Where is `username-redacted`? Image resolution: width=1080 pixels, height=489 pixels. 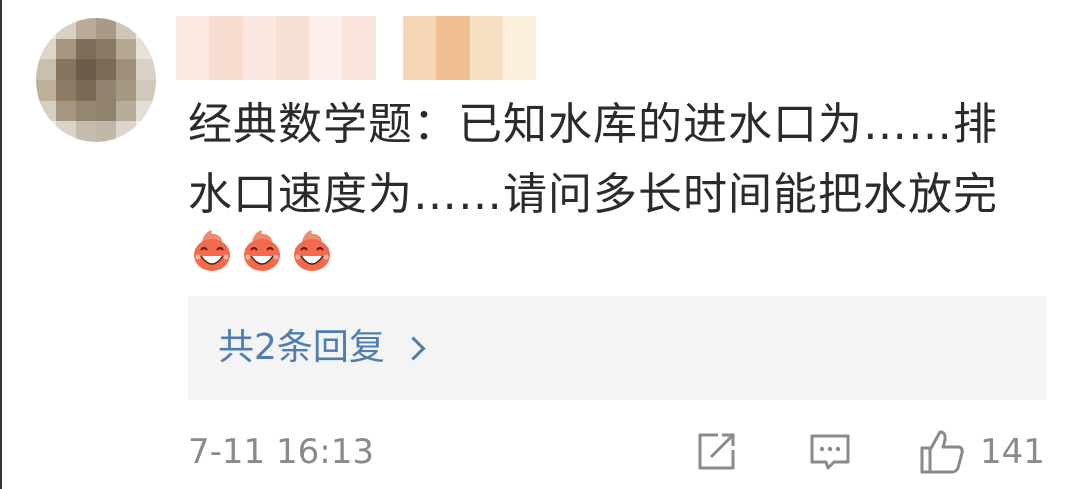 username-redacted is located at coordinates (356, 48).